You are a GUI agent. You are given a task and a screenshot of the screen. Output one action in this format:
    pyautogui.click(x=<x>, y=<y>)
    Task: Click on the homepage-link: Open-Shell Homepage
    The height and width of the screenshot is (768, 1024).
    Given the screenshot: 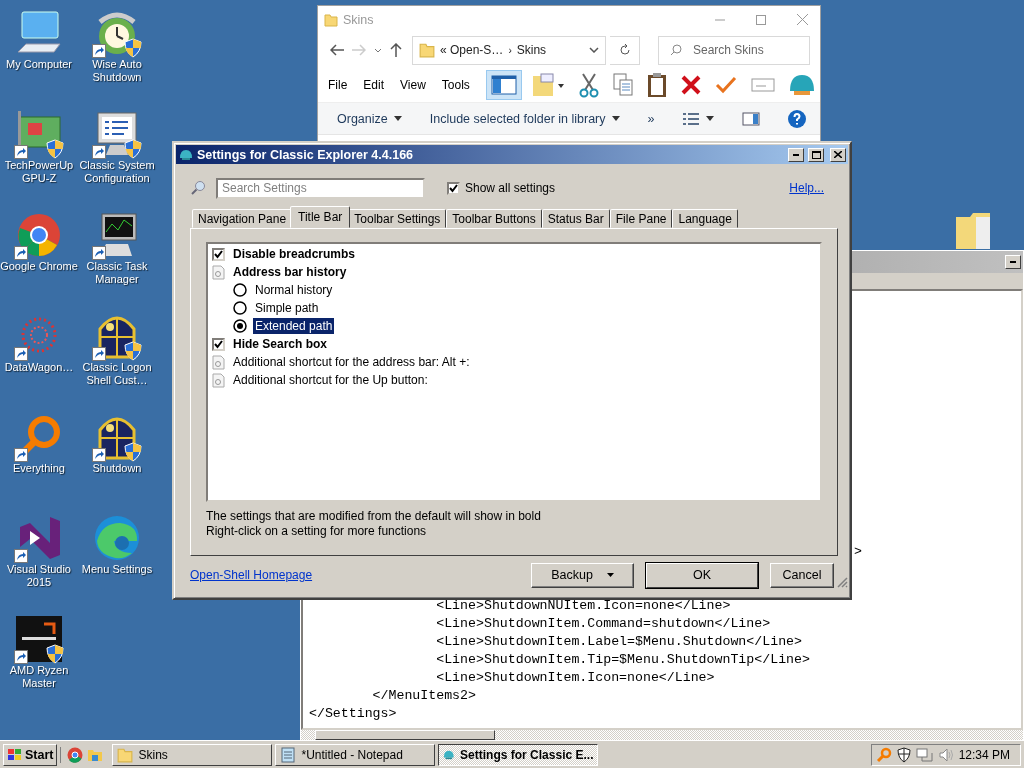 What is the action you would take?
    pyautogui.click(x=251, y=575)
    